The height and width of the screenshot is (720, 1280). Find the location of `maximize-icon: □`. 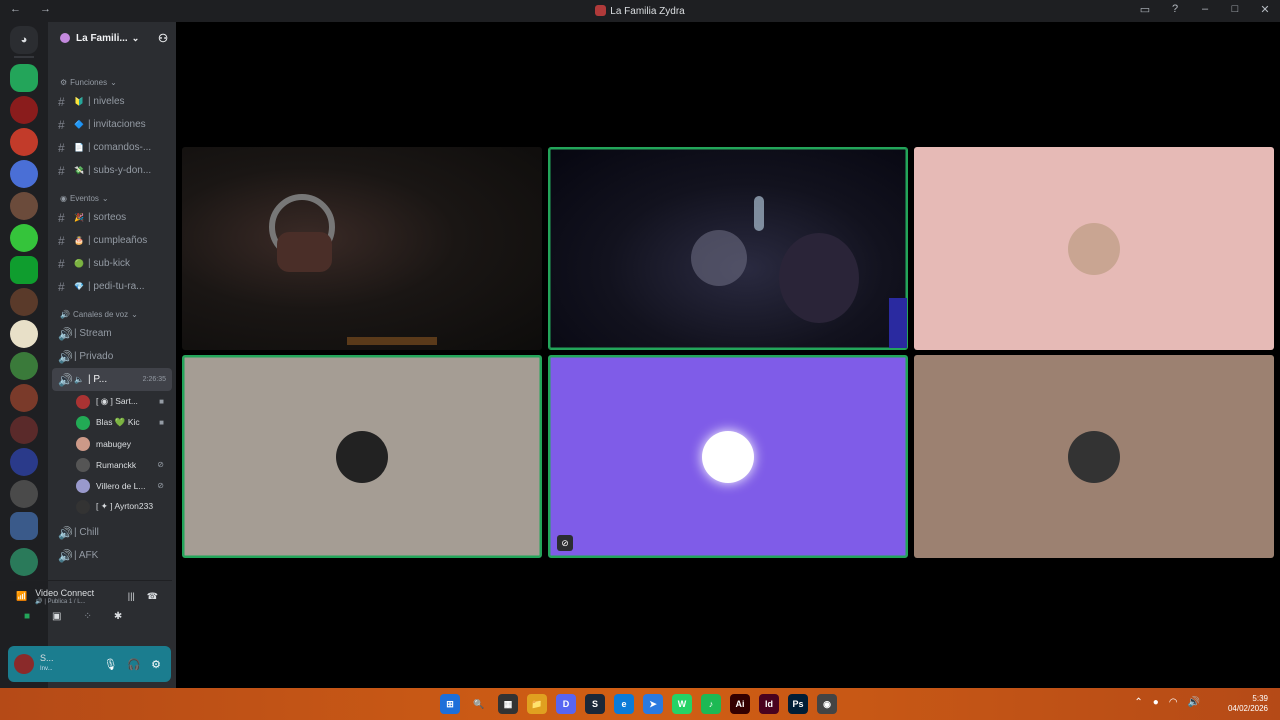

maximize-icon: □ is located at coordinates (1235, 9).